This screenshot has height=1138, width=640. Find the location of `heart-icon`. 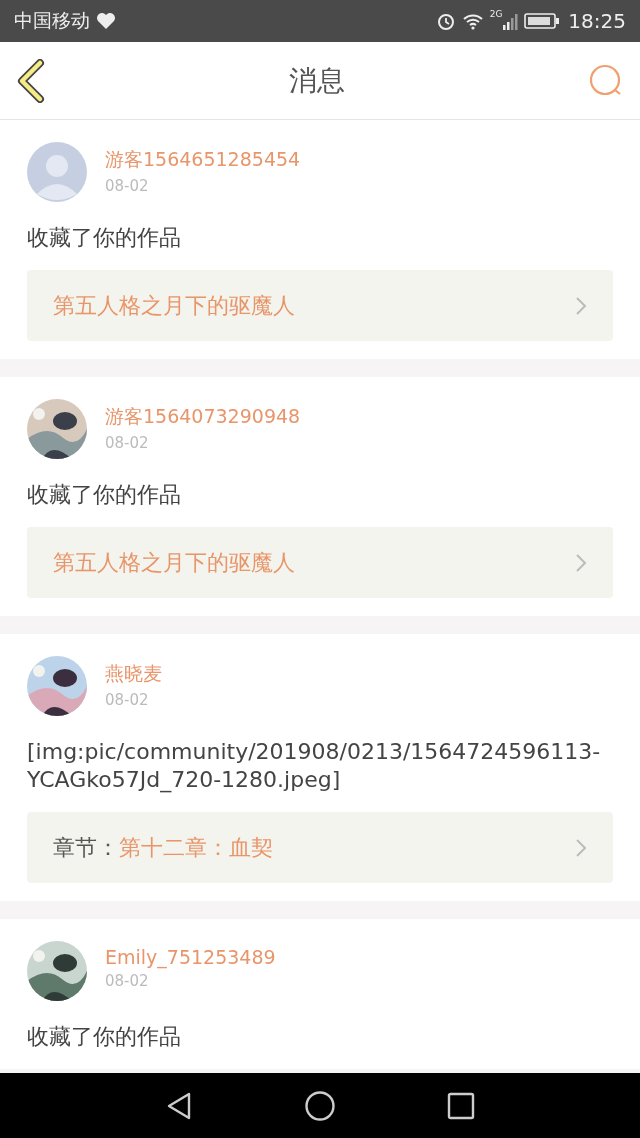

heart-icon is located at coordinates (106, 21).